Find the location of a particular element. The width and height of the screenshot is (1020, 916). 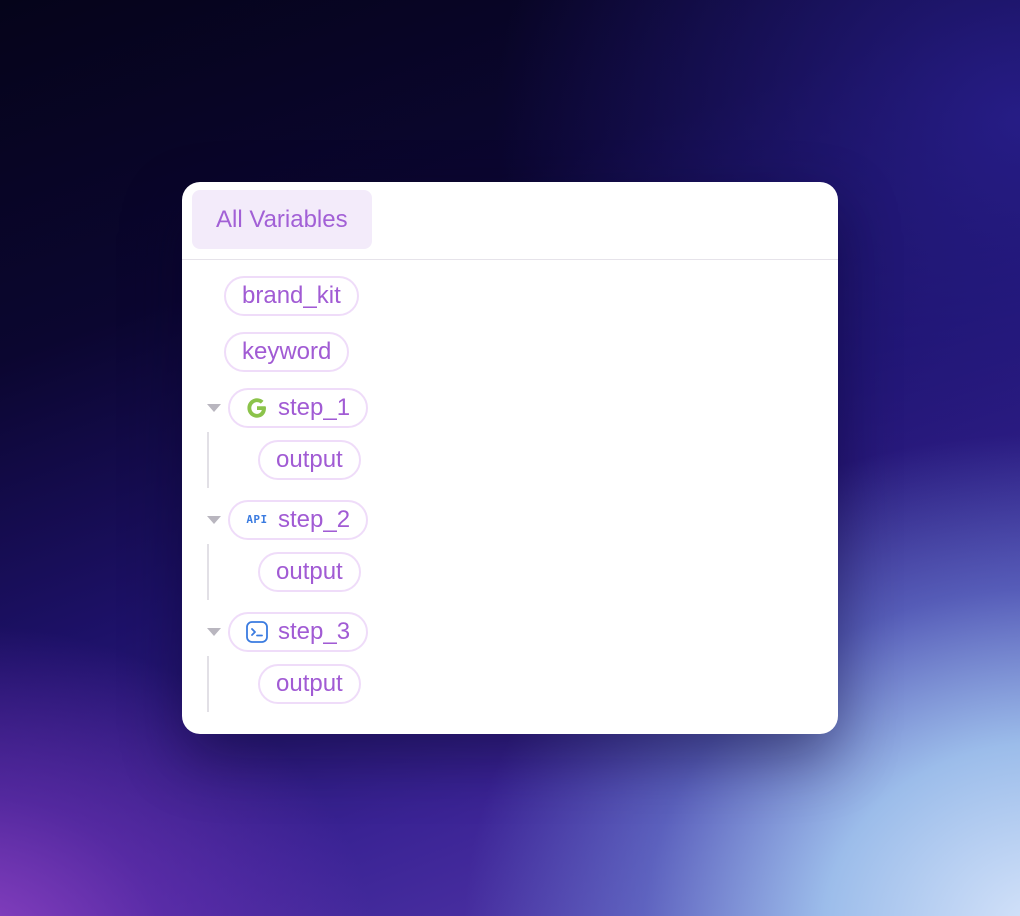

variable-chip-brand-kit: brand_kit is located at coordinates (291, 296).